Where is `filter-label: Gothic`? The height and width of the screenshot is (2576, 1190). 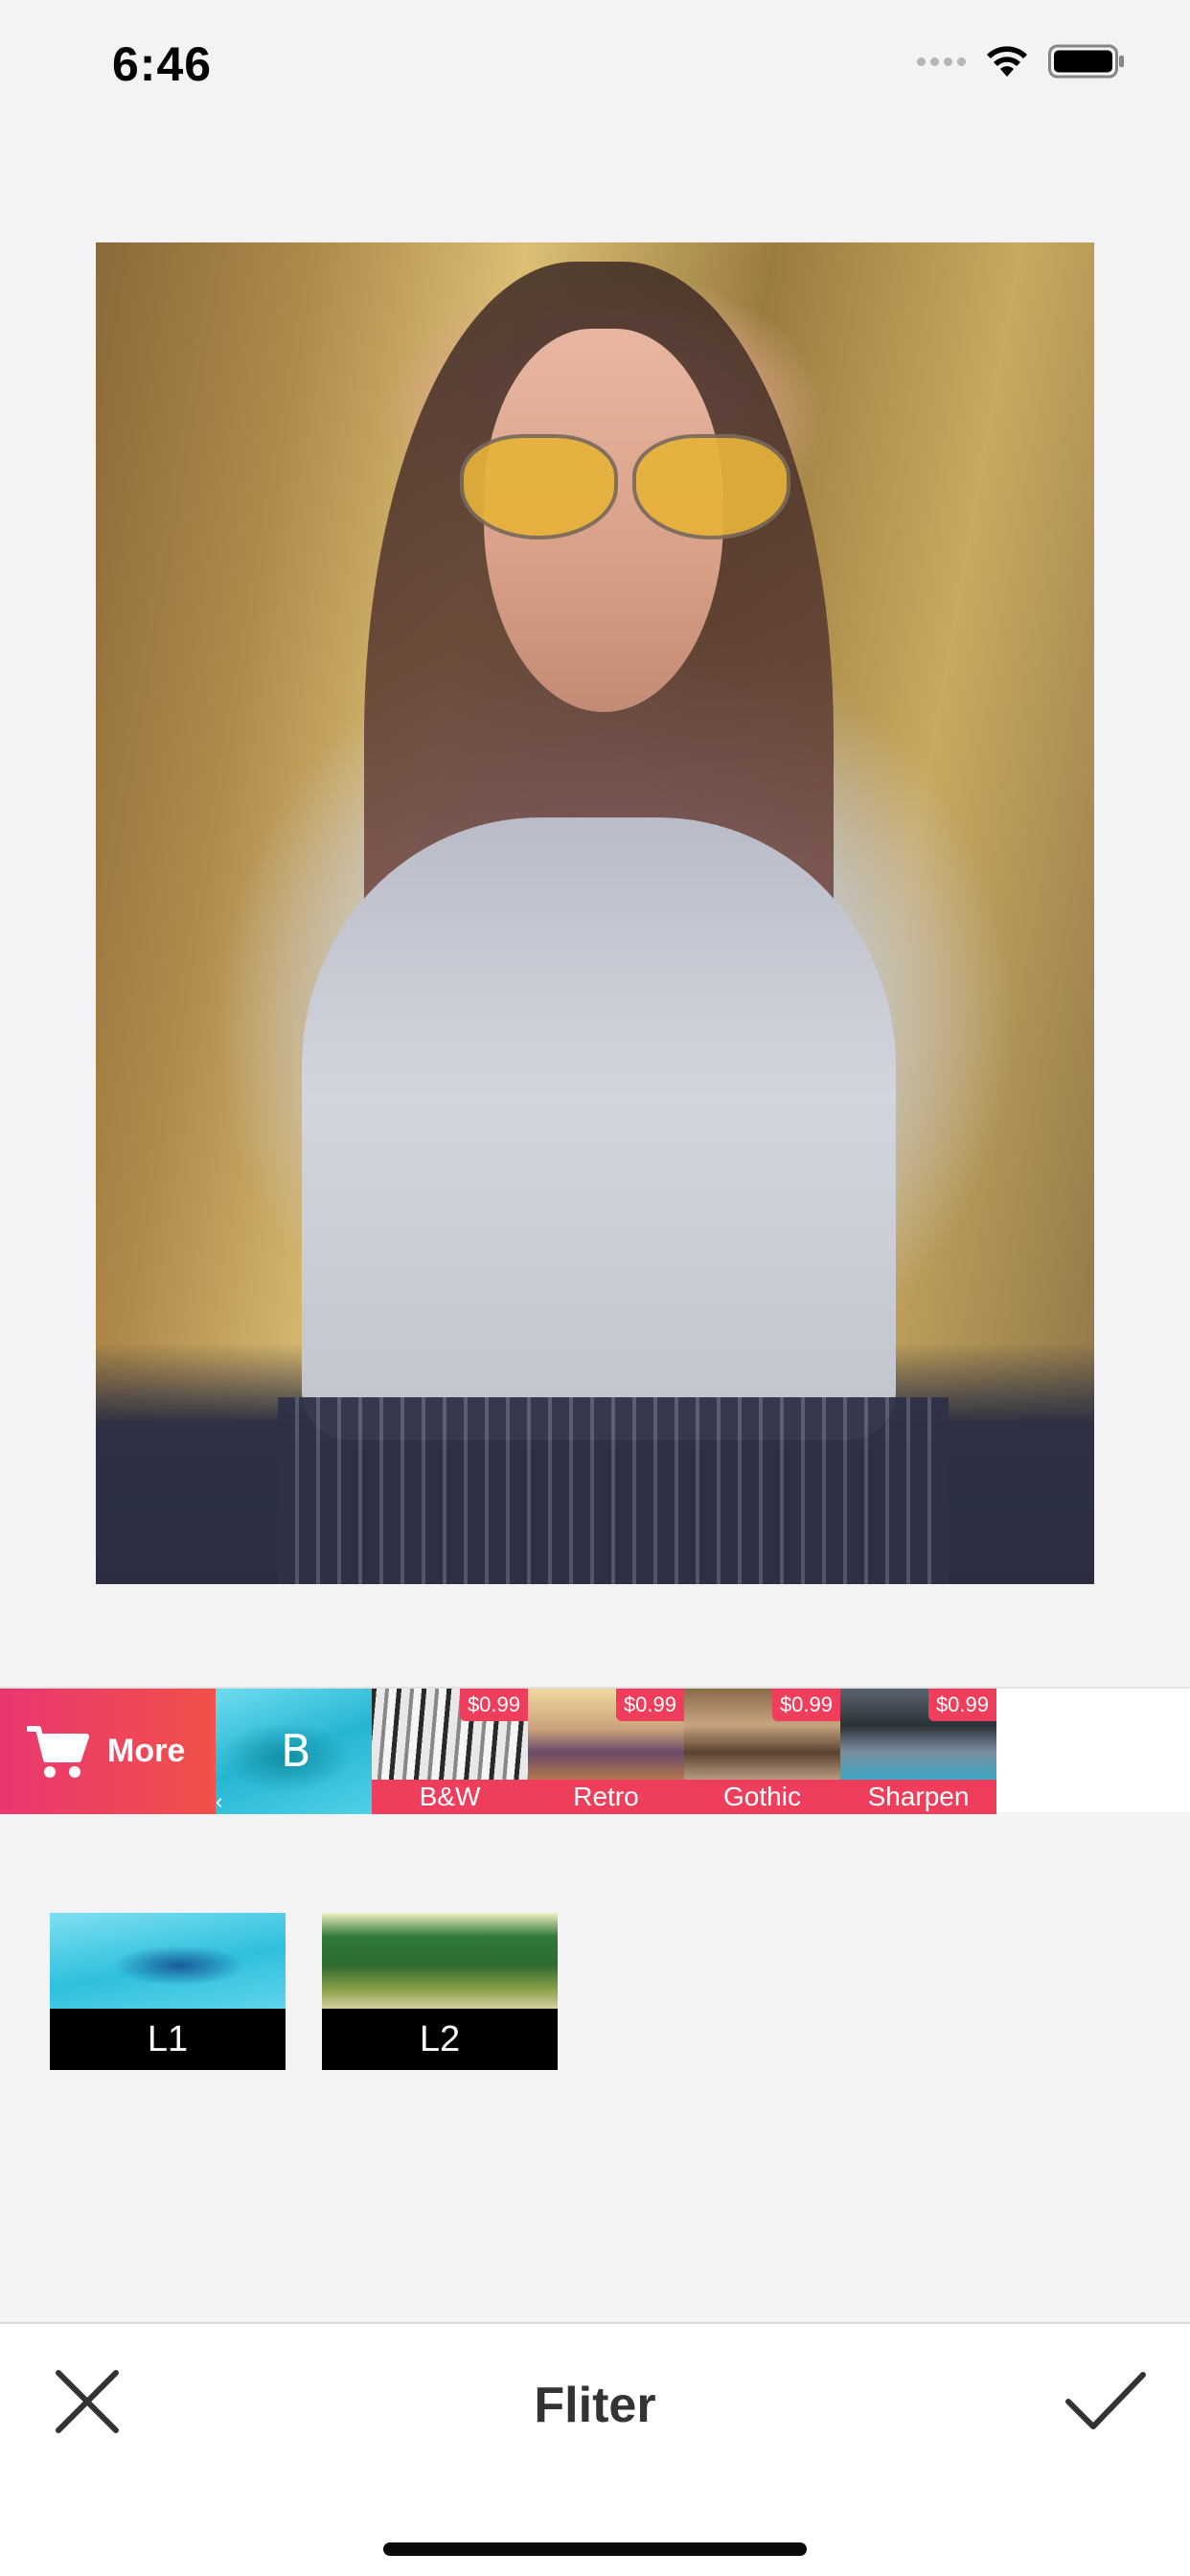
filter-label: Gothic is located at coordinates (762, 1797).